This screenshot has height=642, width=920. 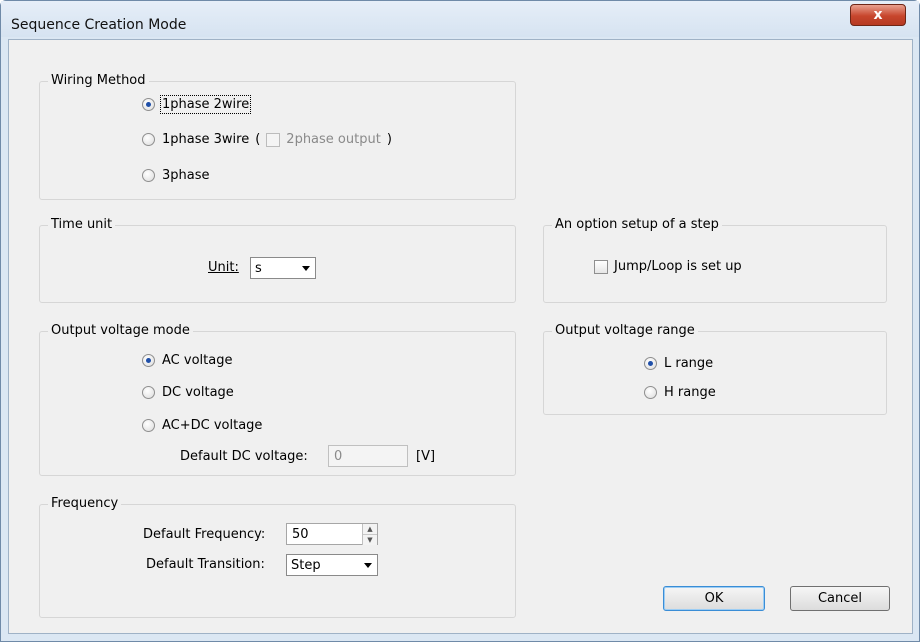 I want to click on jump-loop-checkbox, so click(x=601, y=266).